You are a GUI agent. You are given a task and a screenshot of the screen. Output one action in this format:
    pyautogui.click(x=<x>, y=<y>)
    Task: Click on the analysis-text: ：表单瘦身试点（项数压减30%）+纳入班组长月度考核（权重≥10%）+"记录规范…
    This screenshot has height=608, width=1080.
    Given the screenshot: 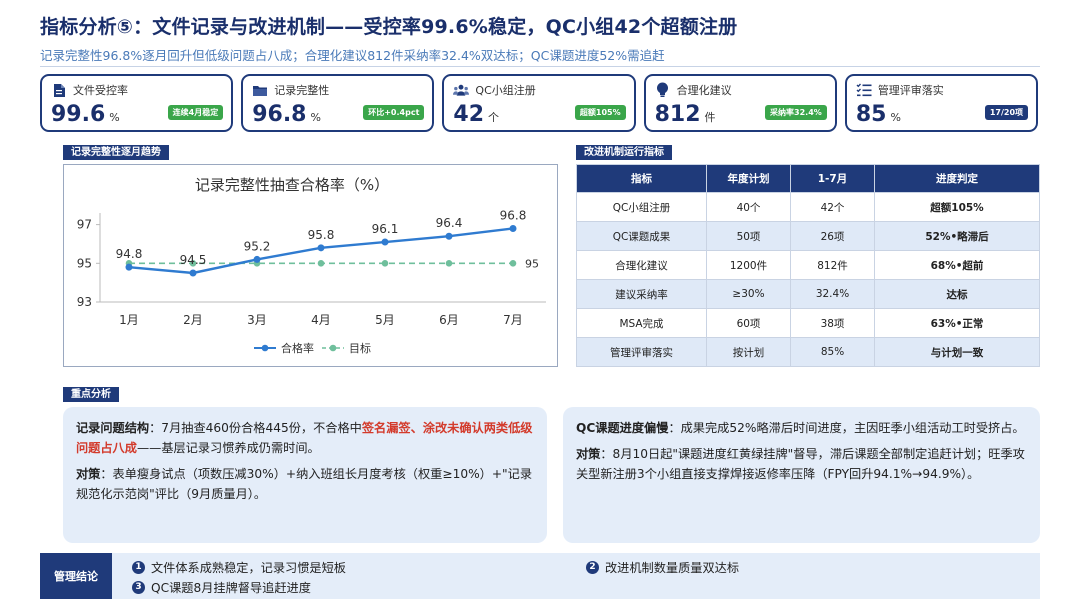 What is the action you would take?
    pyautogui.click(x=304, y=484)
    